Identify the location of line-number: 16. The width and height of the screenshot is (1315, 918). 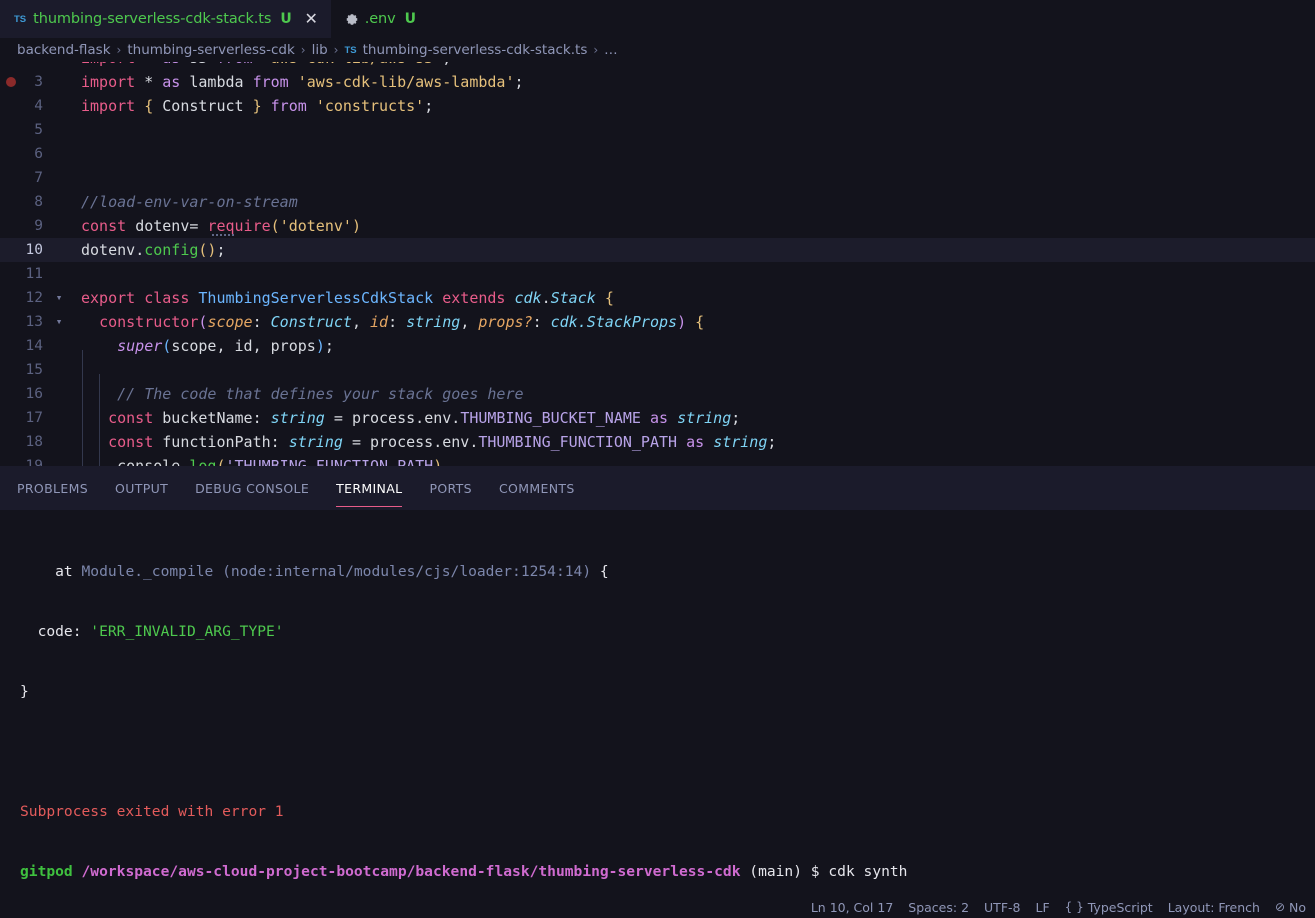
(34, 394).